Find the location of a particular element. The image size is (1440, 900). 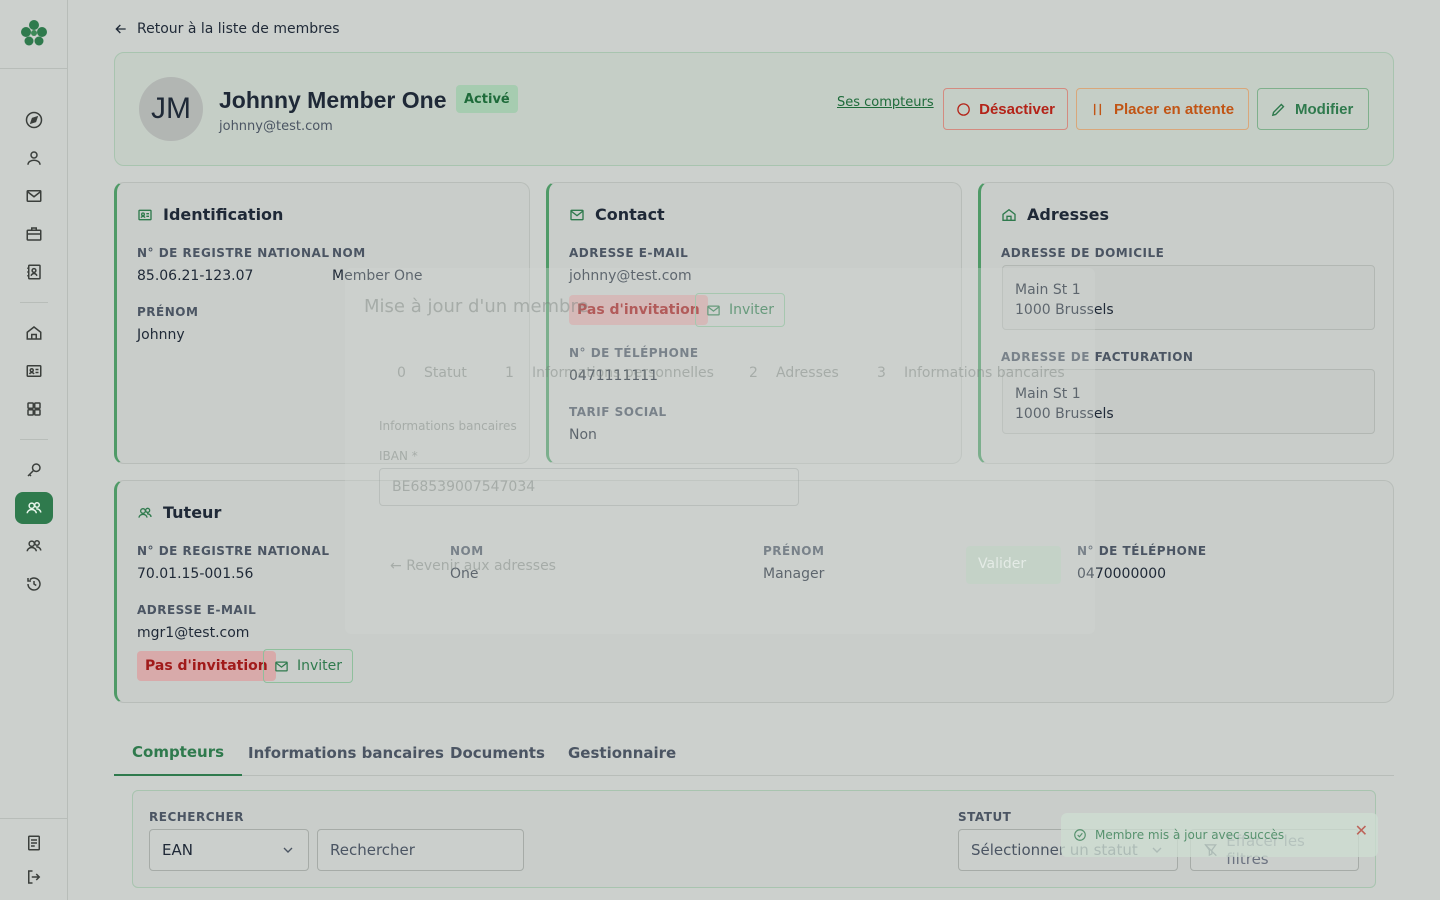

modal-title: Mise à jour d'un membre is located at coordinates (476, 306).